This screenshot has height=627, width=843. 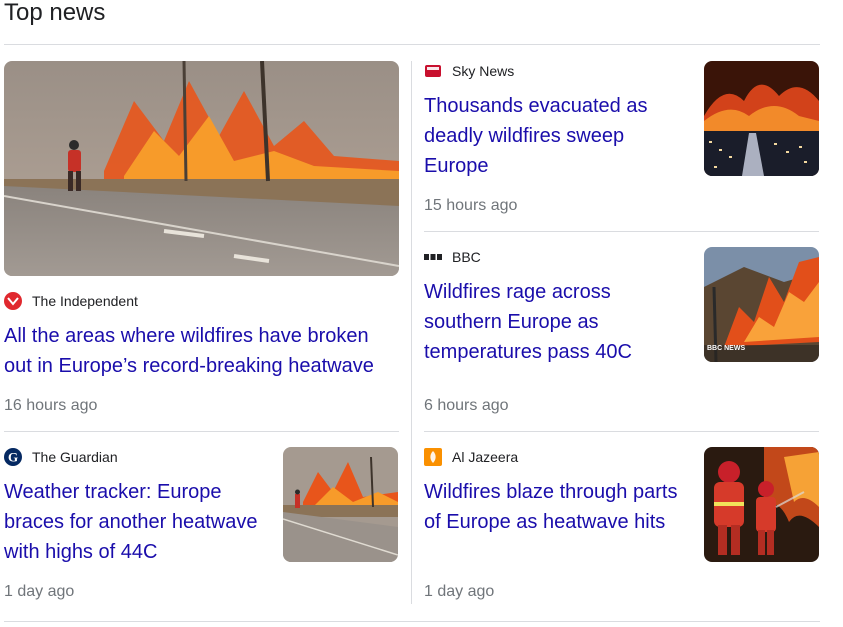 What do you see at coordinates (471, 205) in the screenshot?
I see `story-time: 15 hours ago` at bounding box center [471, 205].